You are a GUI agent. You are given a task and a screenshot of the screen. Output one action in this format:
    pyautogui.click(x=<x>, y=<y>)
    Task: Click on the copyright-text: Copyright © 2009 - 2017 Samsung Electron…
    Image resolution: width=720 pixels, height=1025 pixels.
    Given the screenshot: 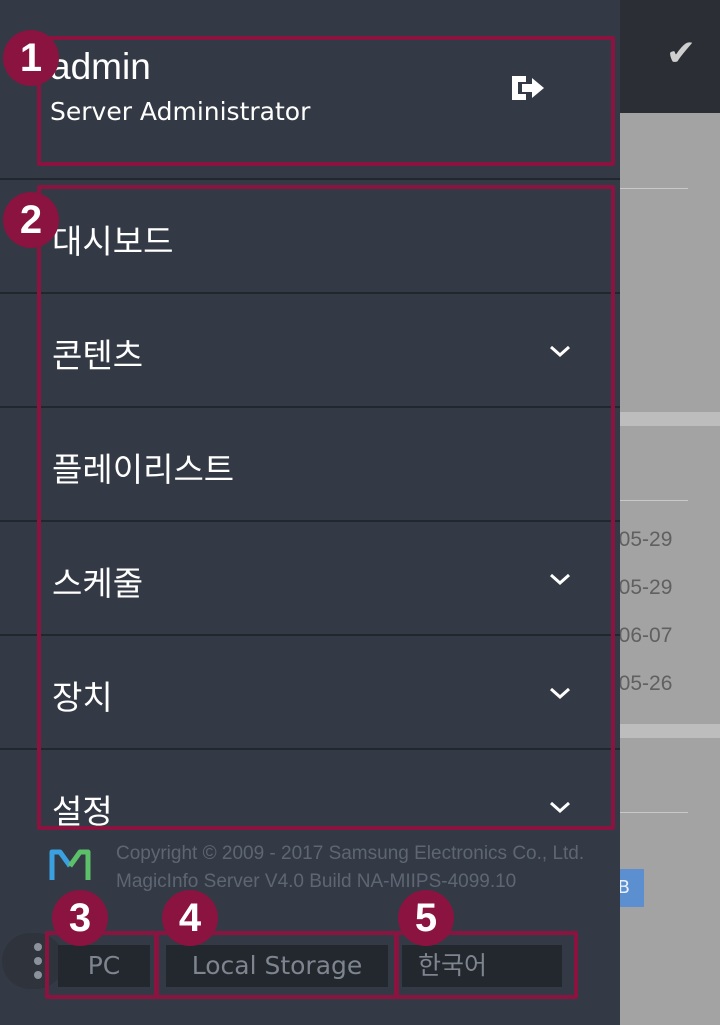 What is the action you would take?
    pyautogui.click(x=350, y=868)
    